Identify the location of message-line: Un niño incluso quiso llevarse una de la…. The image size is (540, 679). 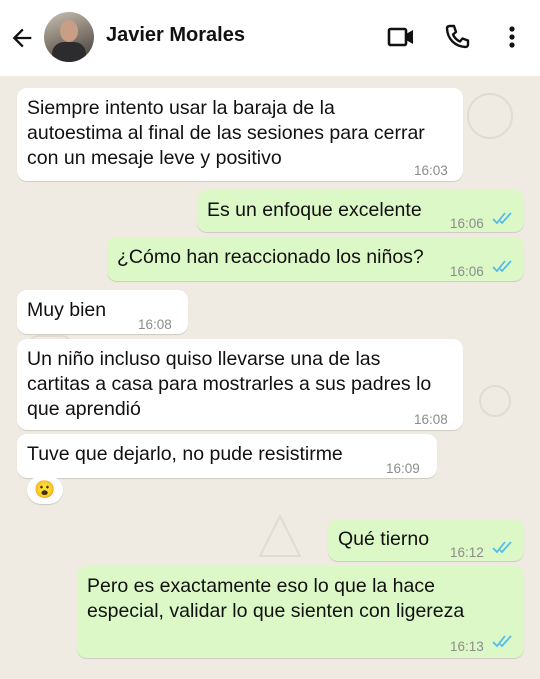
(204, 359).